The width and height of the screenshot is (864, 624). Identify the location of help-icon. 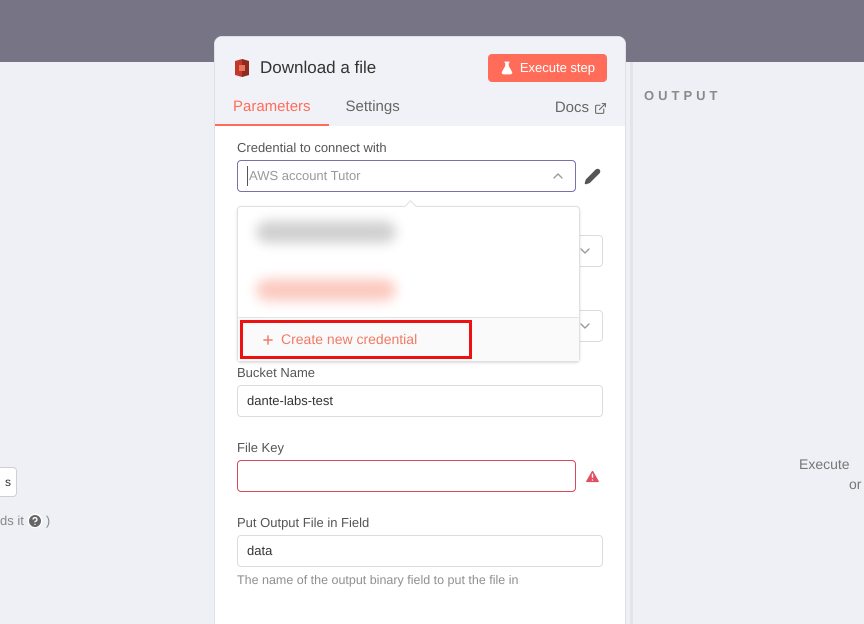
(34, 520).